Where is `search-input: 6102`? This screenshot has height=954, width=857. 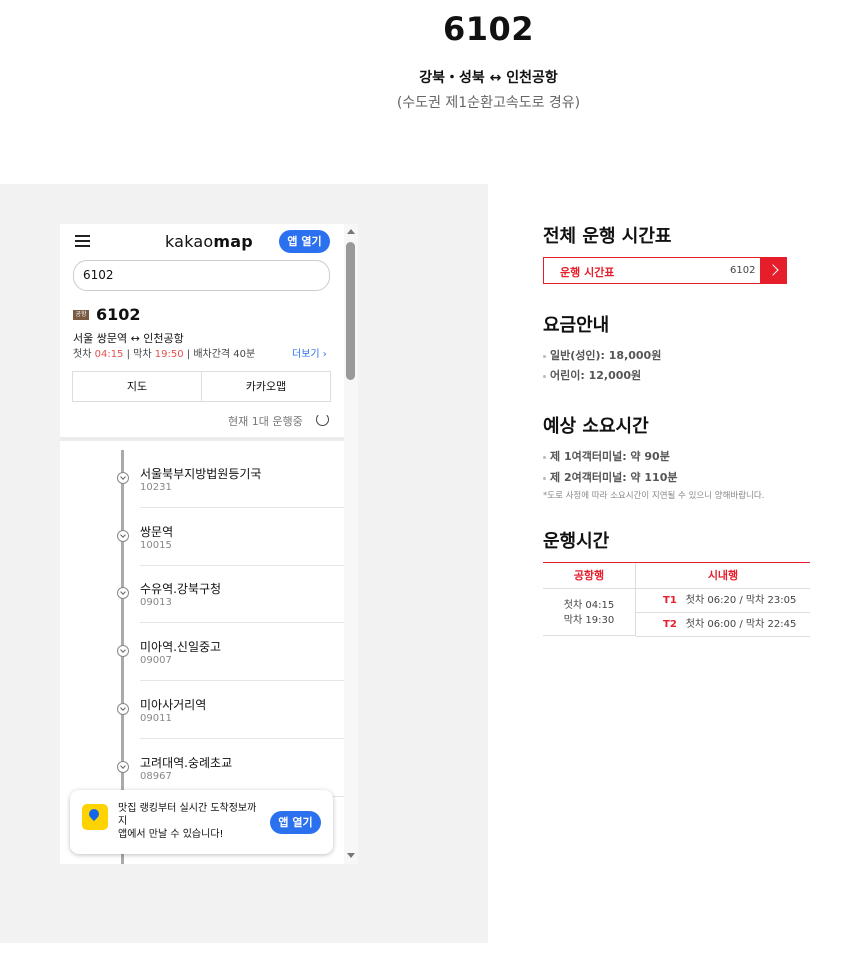
search-input: 6102 is located at coordinates (201, 275).